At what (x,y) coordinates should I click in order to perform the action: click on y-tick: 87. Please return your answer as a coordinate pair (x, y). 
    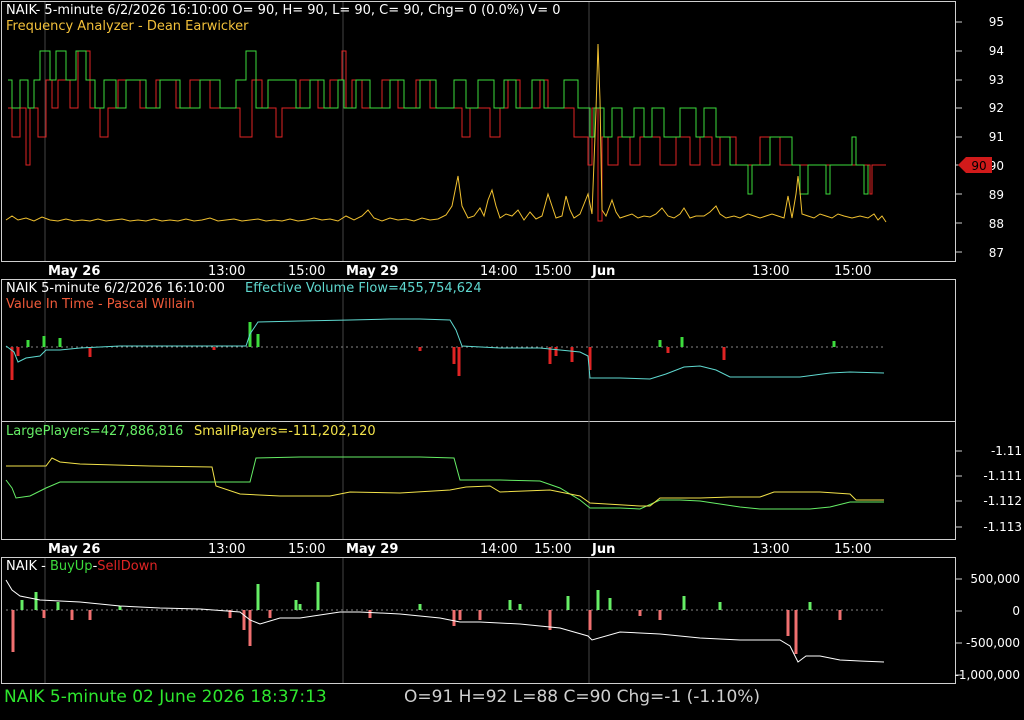
    Looking at the image, I should click on (996, 253).